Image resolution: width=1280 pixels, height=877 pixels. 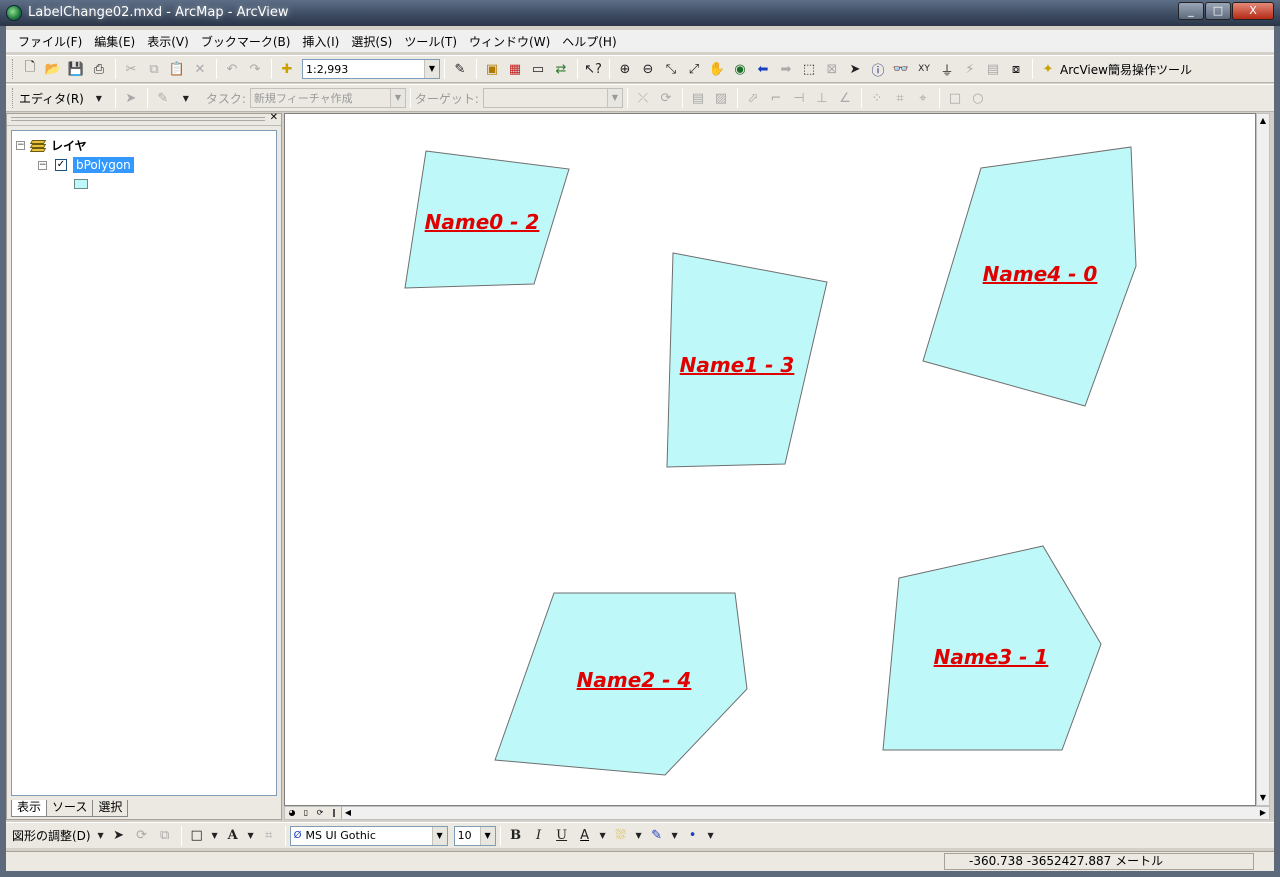 I want to click on sketch-properties-icon: ▨, so click(x=721, y=98).